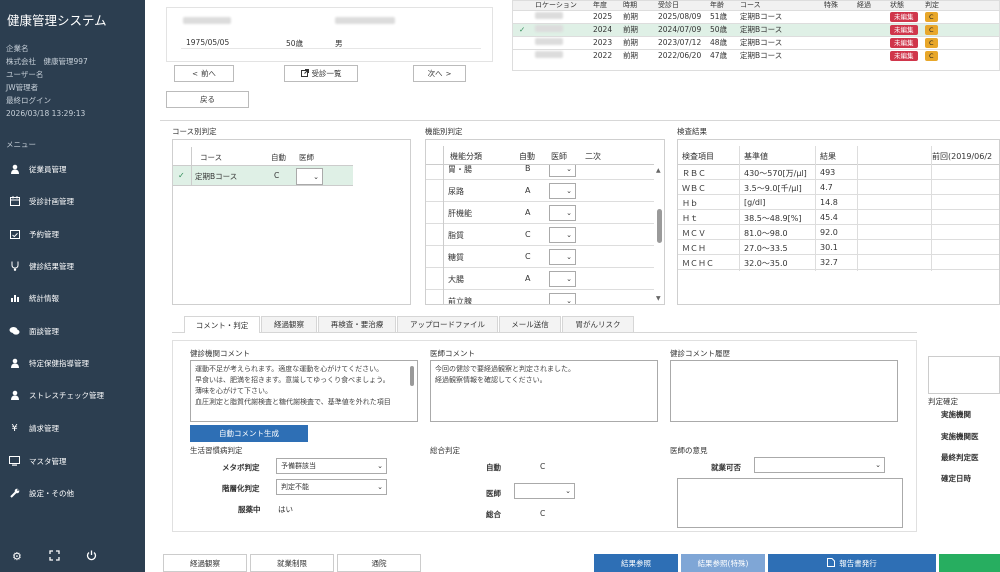  I want to click on hospital-visit-button: 通院, so click(379, 563).